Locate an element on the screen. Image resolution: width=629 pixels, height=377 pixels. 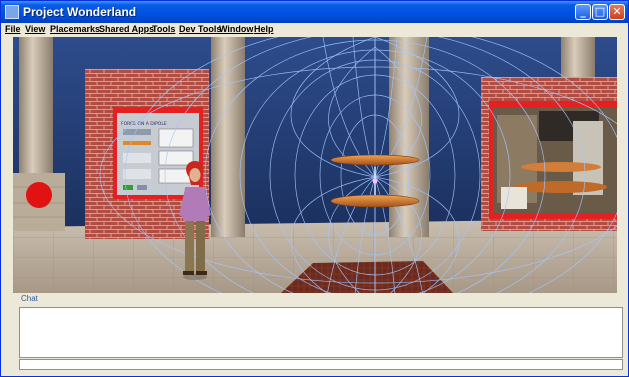
red-disc-marker is located at coordinates (39, 195).